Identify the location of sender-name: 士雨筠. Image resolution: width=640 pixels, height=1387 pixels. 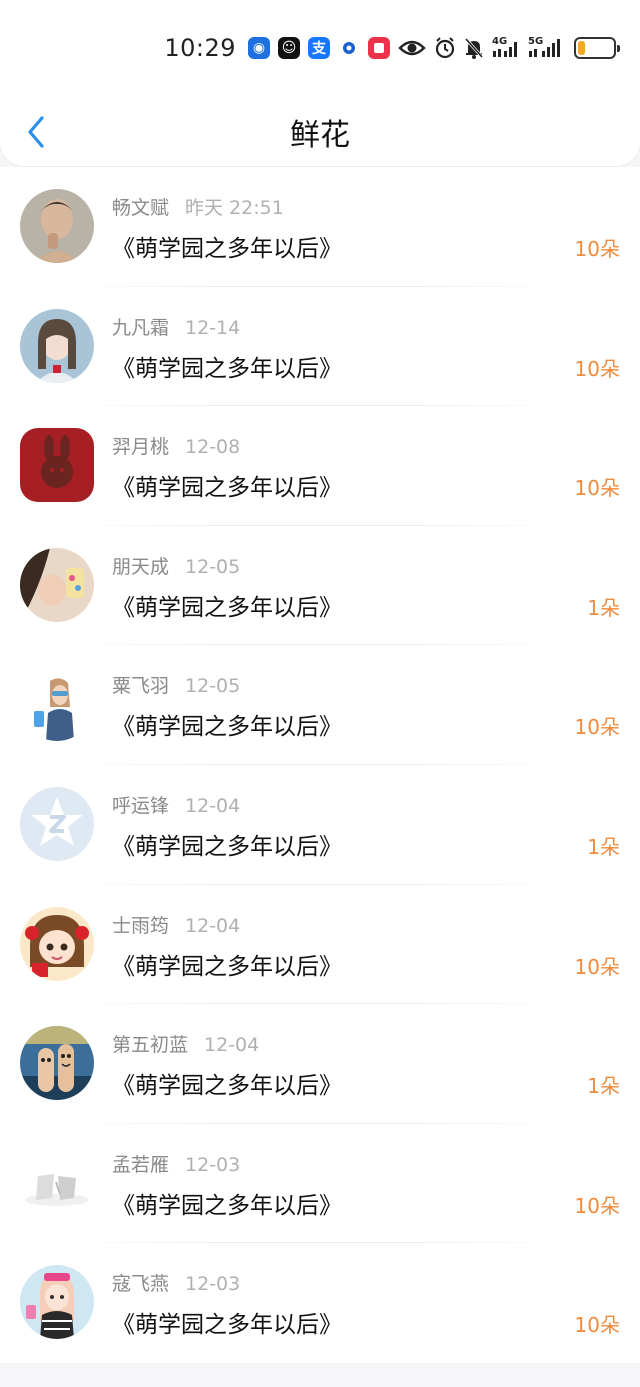
(140, 926).